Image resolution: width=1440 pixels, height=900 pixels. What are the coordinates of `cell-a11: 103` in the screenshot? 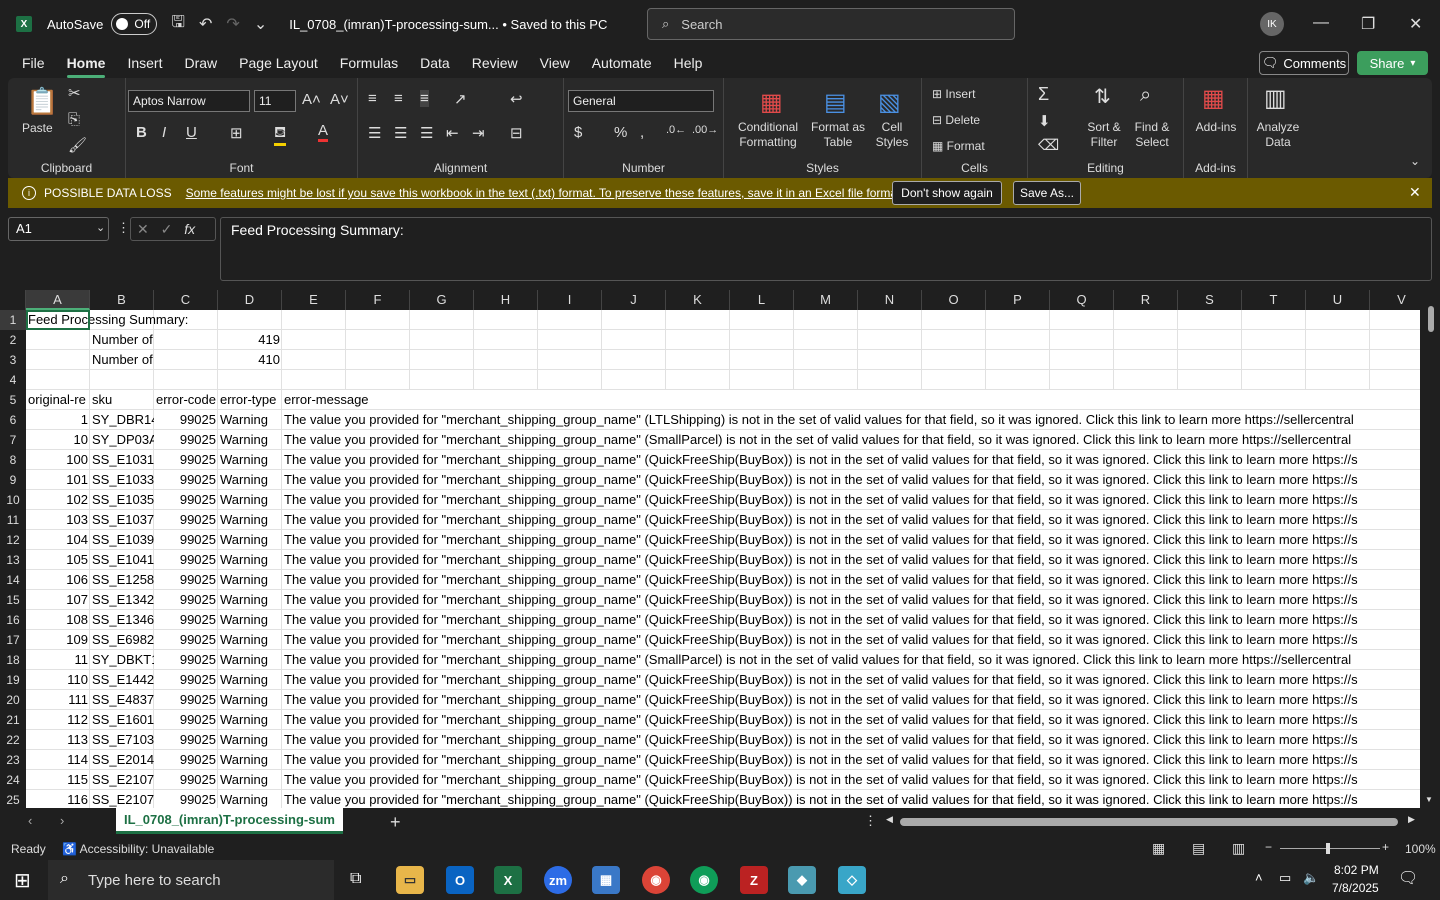 It's located at (58, 520).